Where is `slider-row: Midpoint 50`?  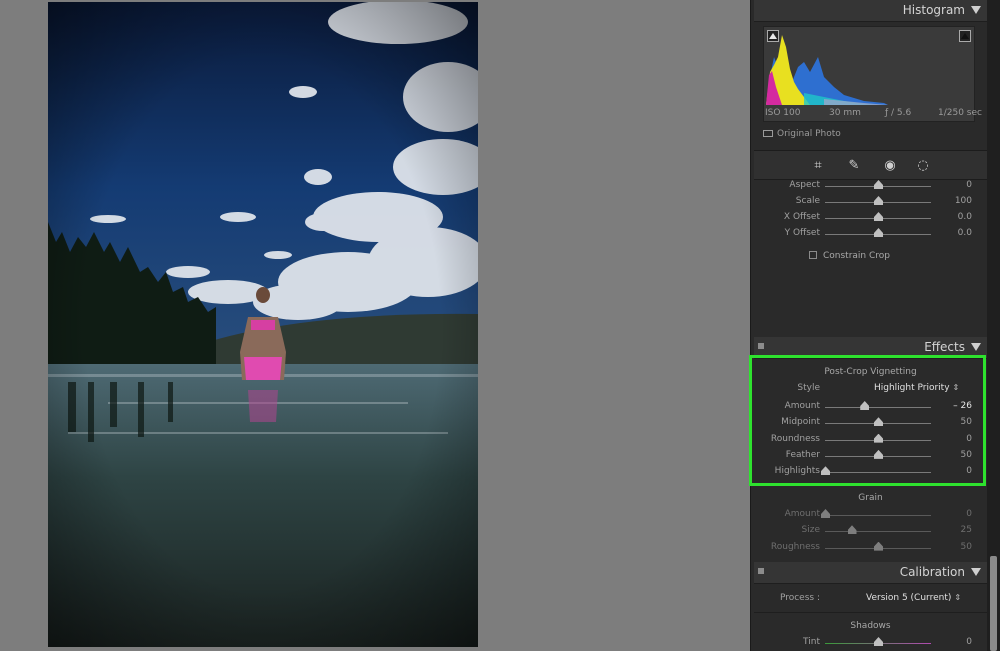 slider-row: Midpoint 50 is located at coordinates (500, 424).